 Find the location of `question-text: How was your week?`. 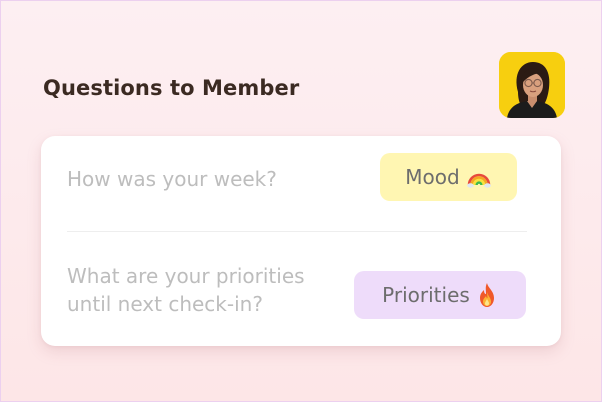

question-text: How was your week? is located at coordinates (172, 179).